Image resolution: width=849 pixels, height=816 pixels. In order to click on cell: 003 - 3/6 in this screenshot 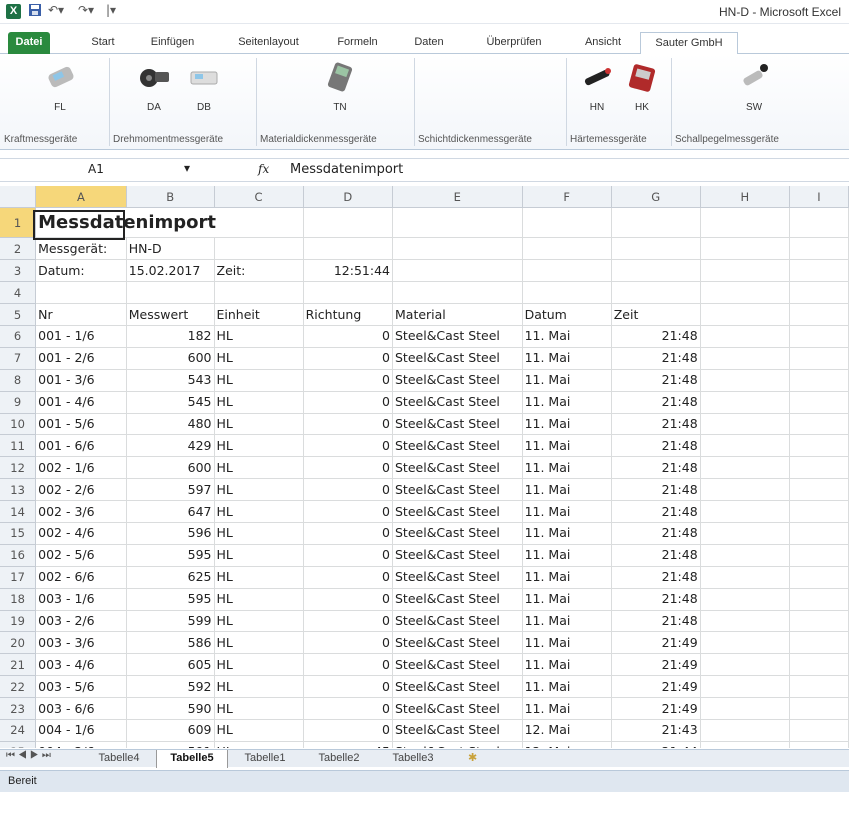, I will do `click(81, 643)`.